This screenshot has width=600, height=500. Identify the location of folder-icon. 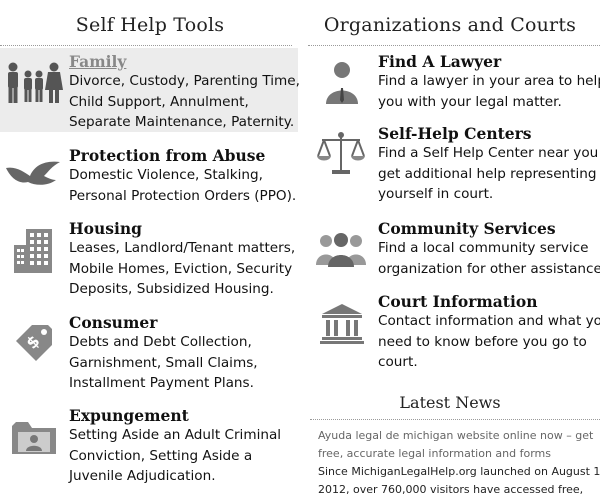
(35, 438).